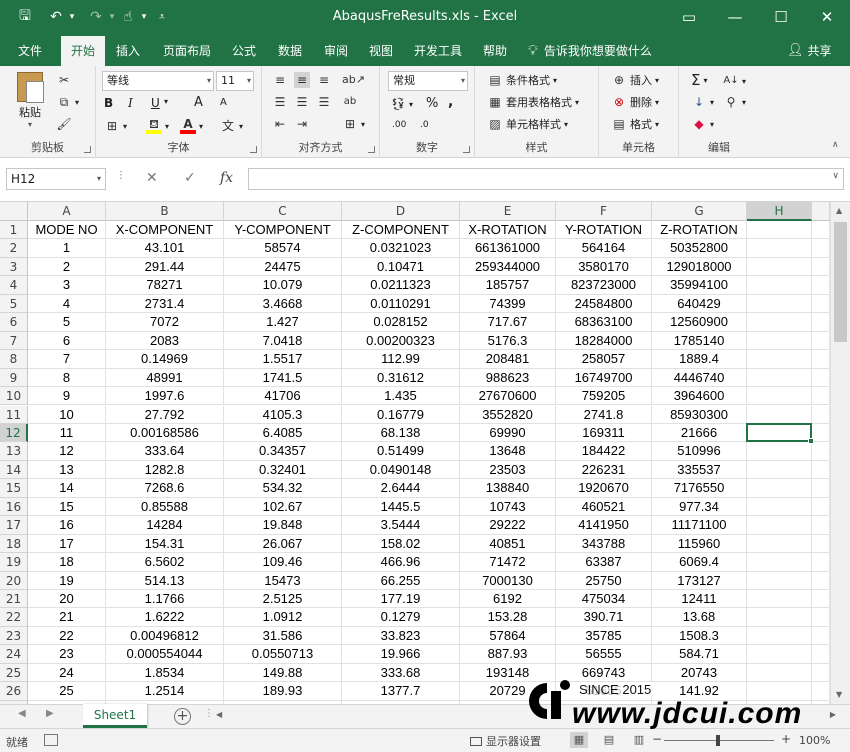  I want to click on accounting-format-button: 💱︎ ▾, so click(401, 104).